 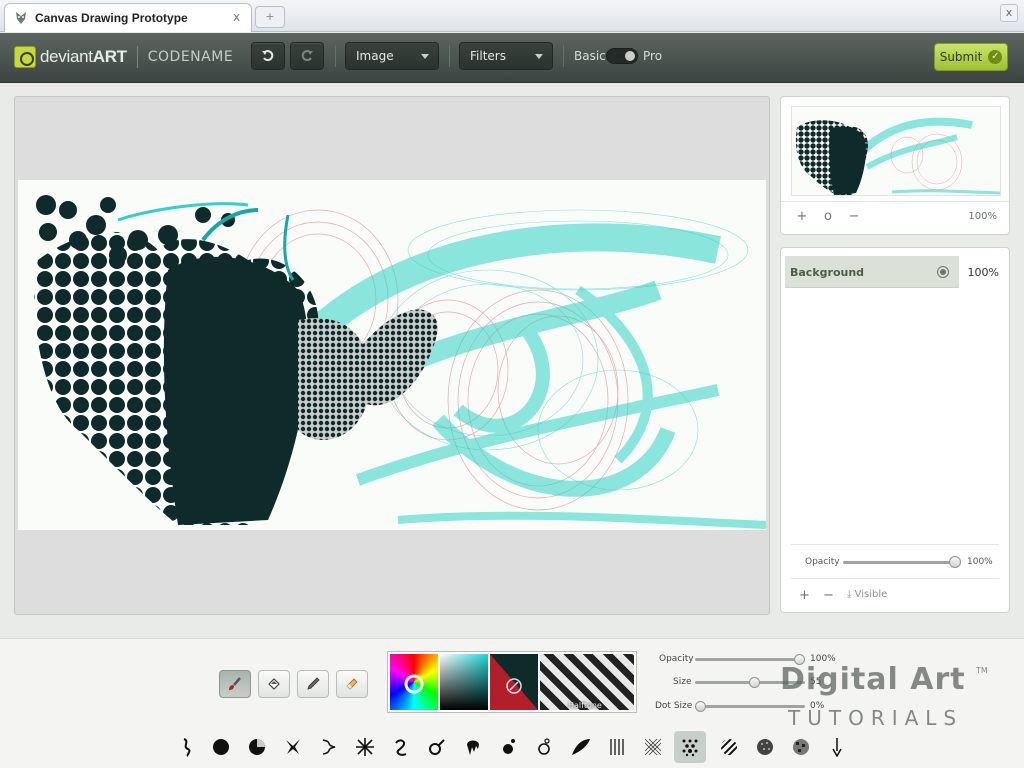 What do you see at coordinates (1009, 13) in the screenshot?
I see `window-close-button: x` at bounding box center [1009, 13].